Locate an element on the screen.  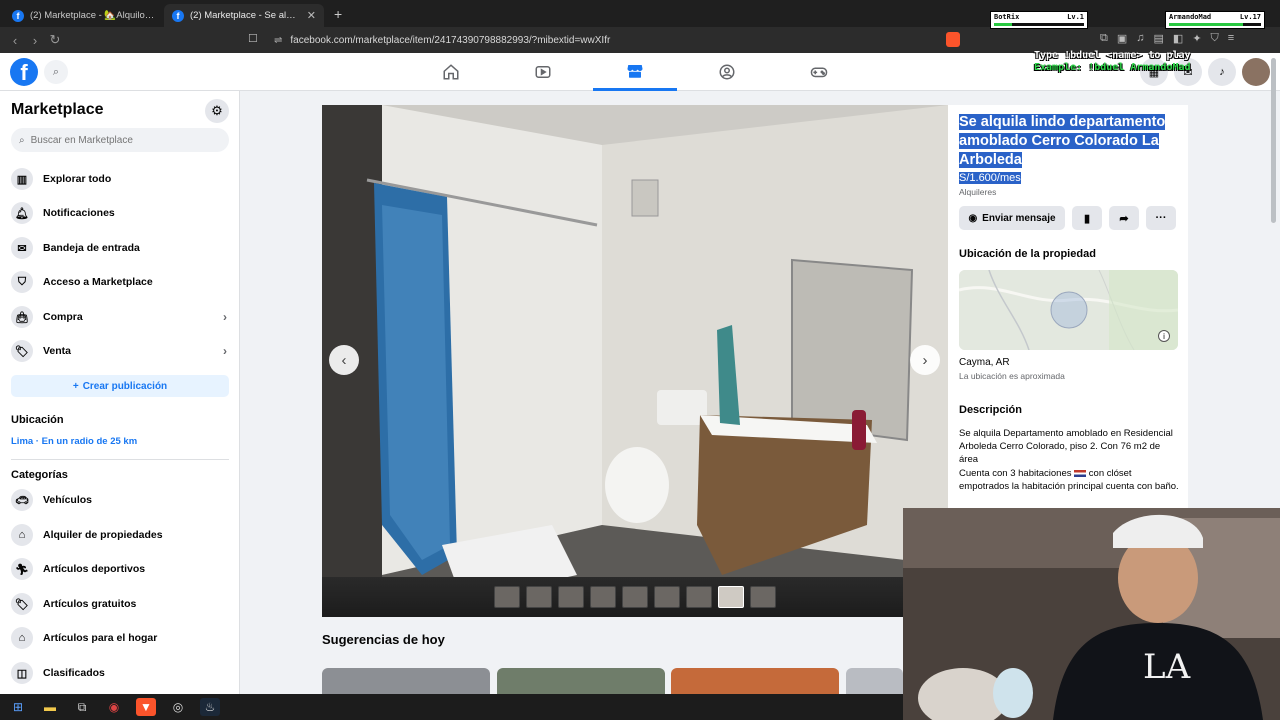
duel-player-left: BotRix Lv.1 is located at coordinates (1039, 20).